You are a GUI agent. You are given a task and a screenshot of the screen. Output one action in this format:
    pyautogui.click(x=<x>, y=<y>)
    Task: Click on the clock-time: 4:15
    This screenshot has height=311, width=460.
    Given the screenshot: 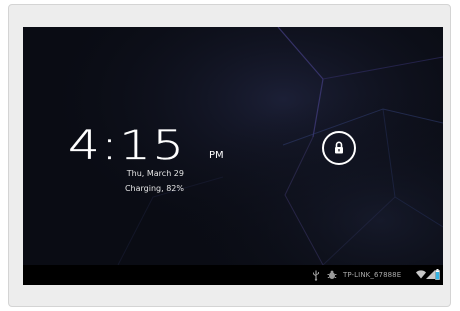 What is the action you would take?
    pyautogui.click(x=127, y=146)
    